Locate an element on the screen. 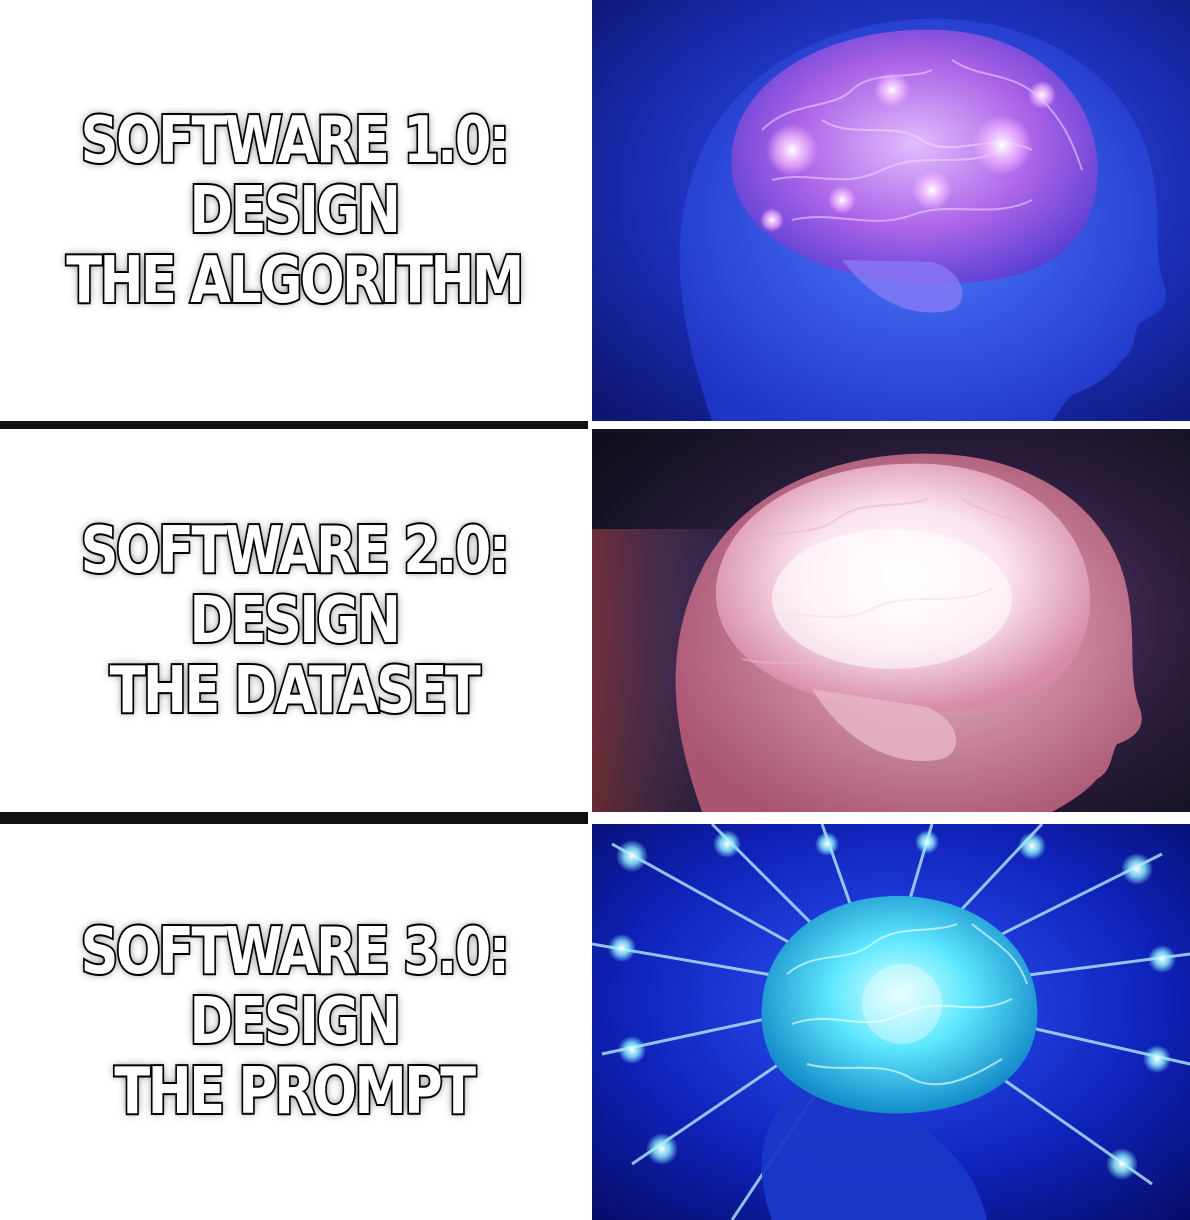  panel-1-line-2: DESIGN is located at coordinates (295, 210).